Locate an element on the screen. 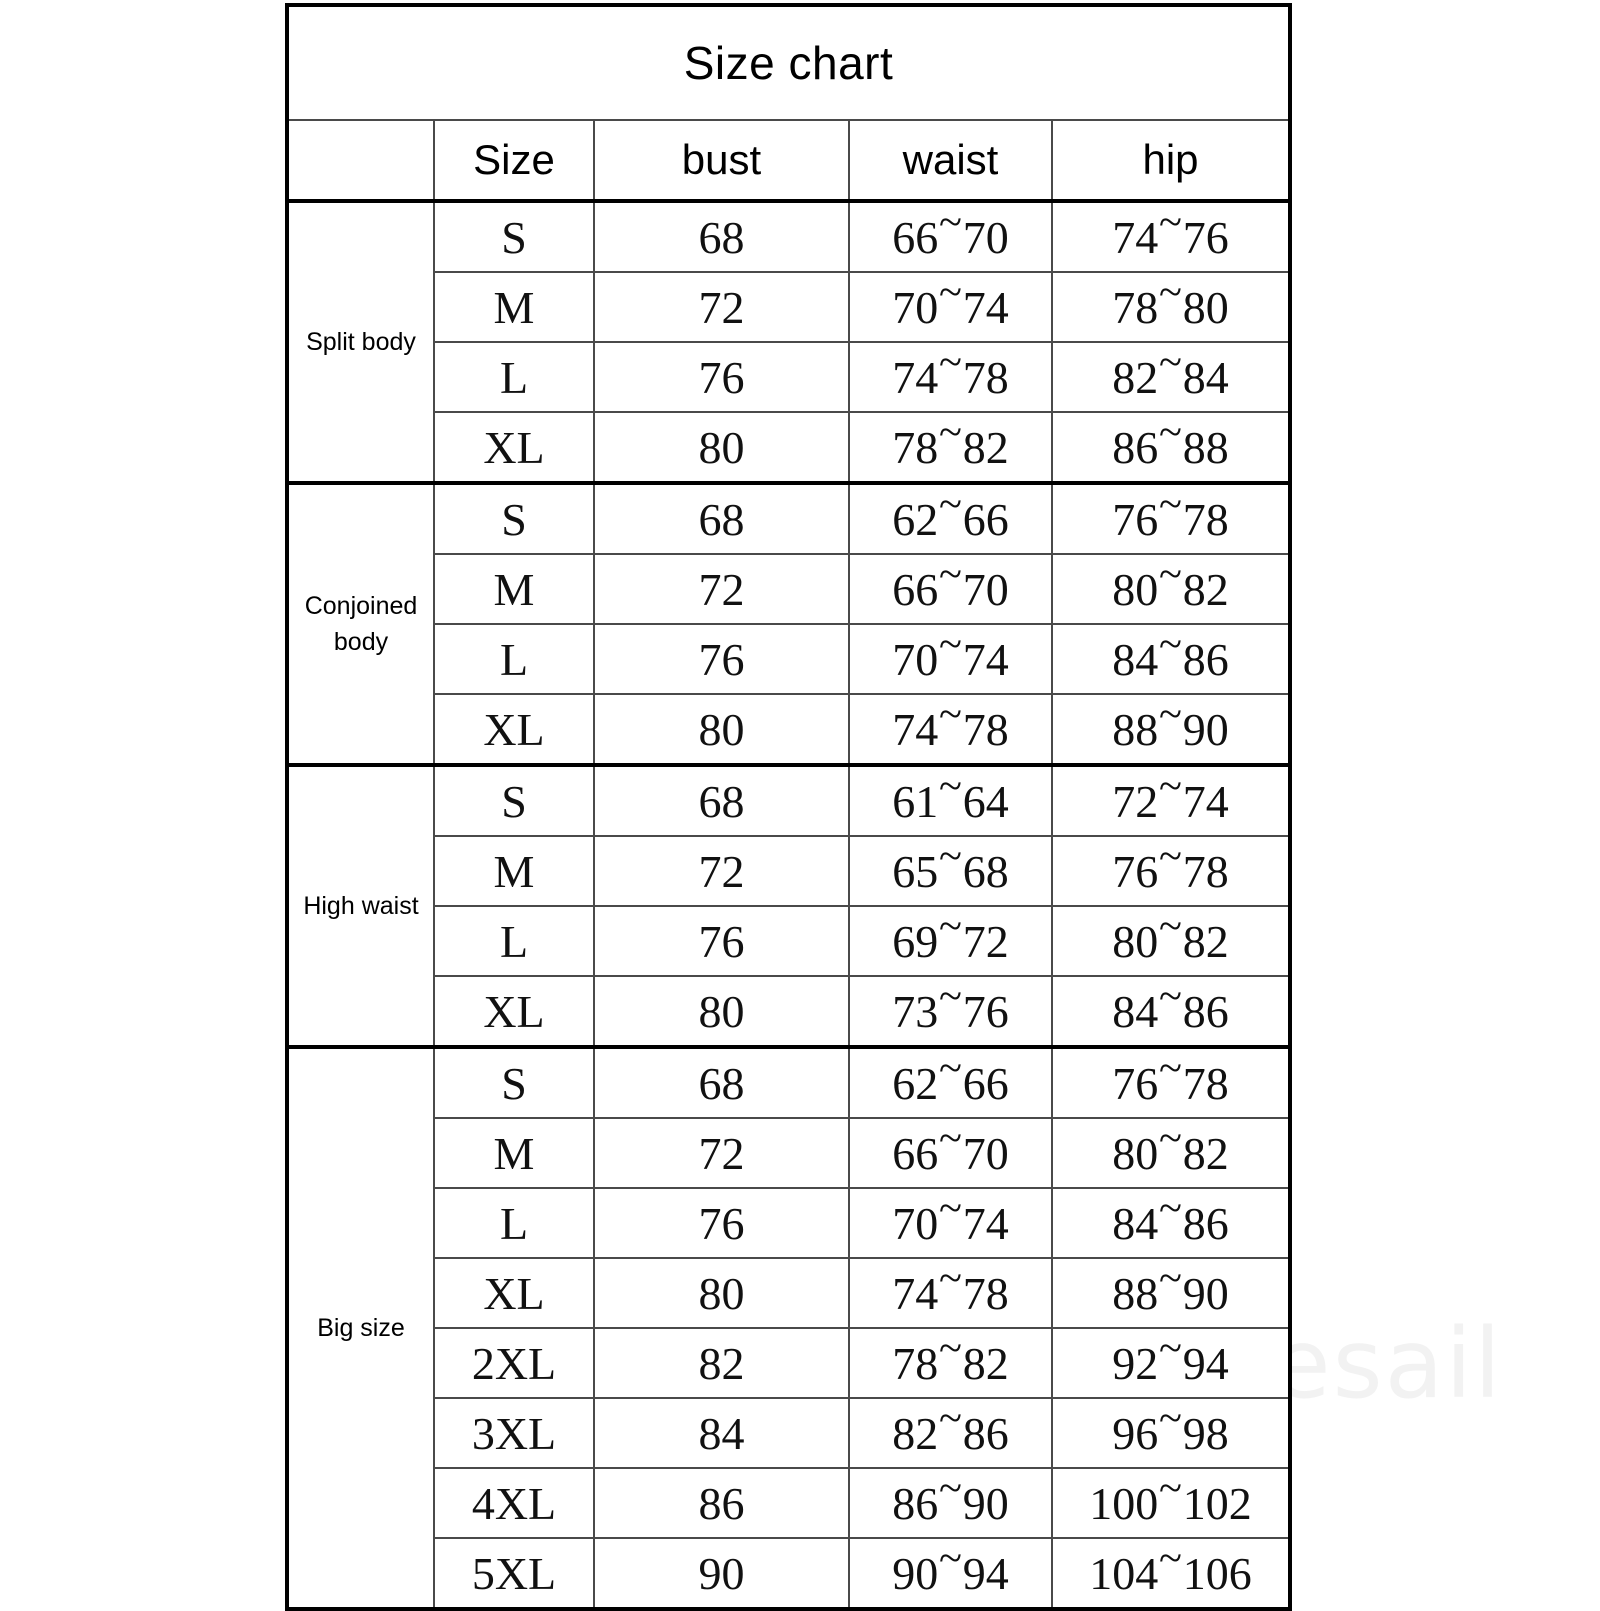 The image size is (1600, 1611). category-label-split-body: Split body is located at coordinates (360, 341).